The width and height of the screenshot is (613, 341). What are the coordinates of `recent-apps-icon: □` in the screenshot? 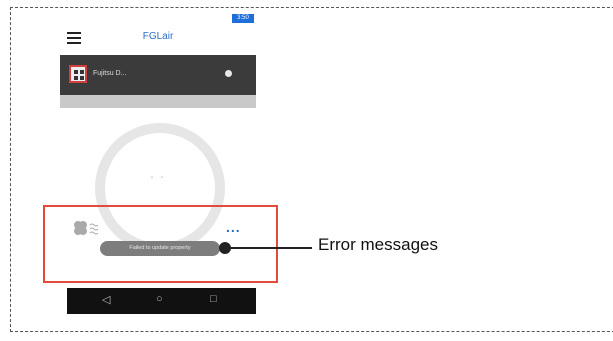 It's located at (213, 299).